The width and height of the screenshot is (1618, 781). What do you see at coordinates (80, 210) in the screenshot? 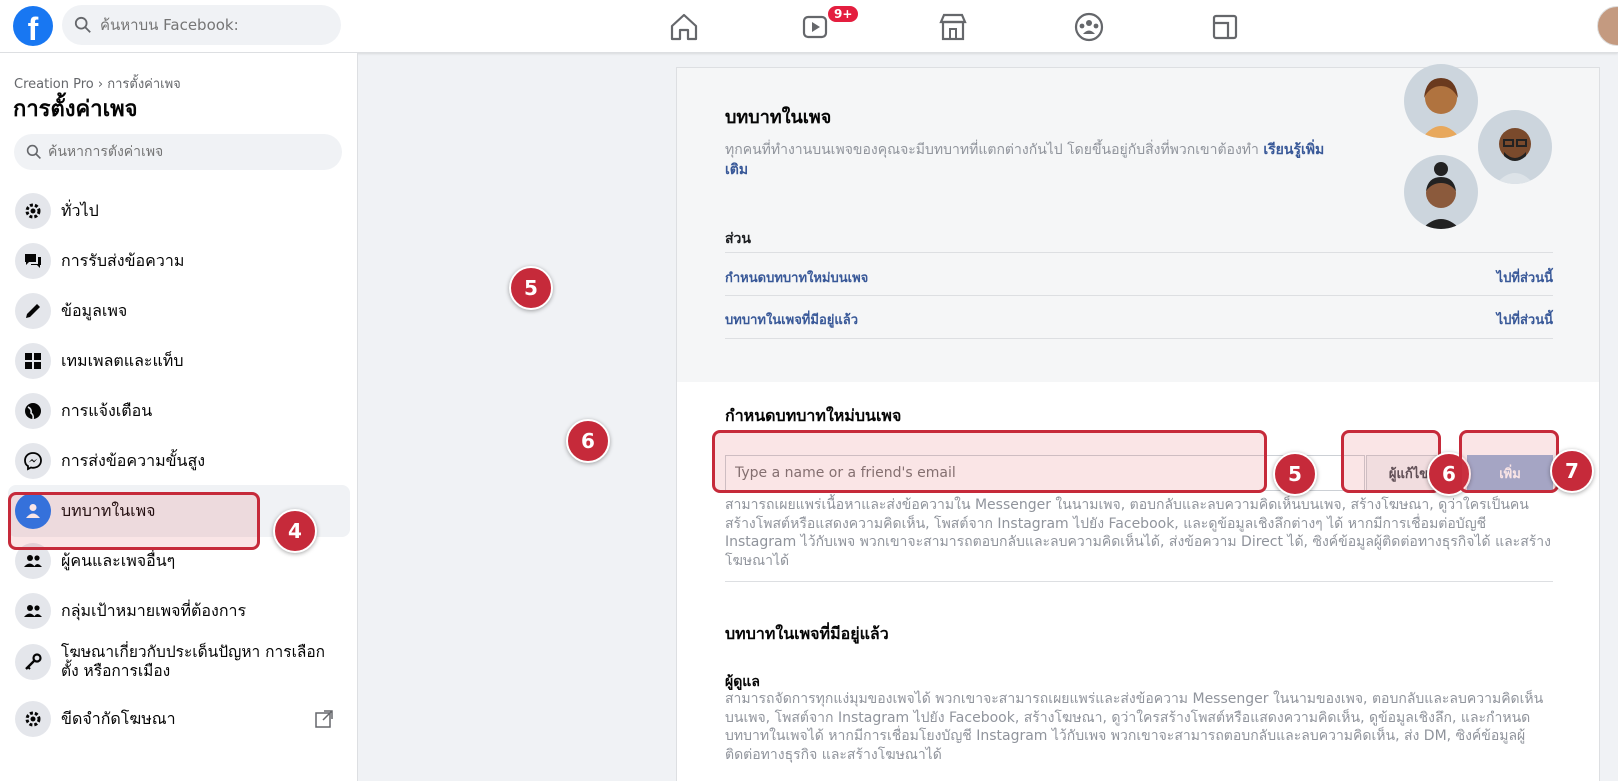
I see `sidebar-item-label: ทั่วไป` at bounding box center [80, 210].